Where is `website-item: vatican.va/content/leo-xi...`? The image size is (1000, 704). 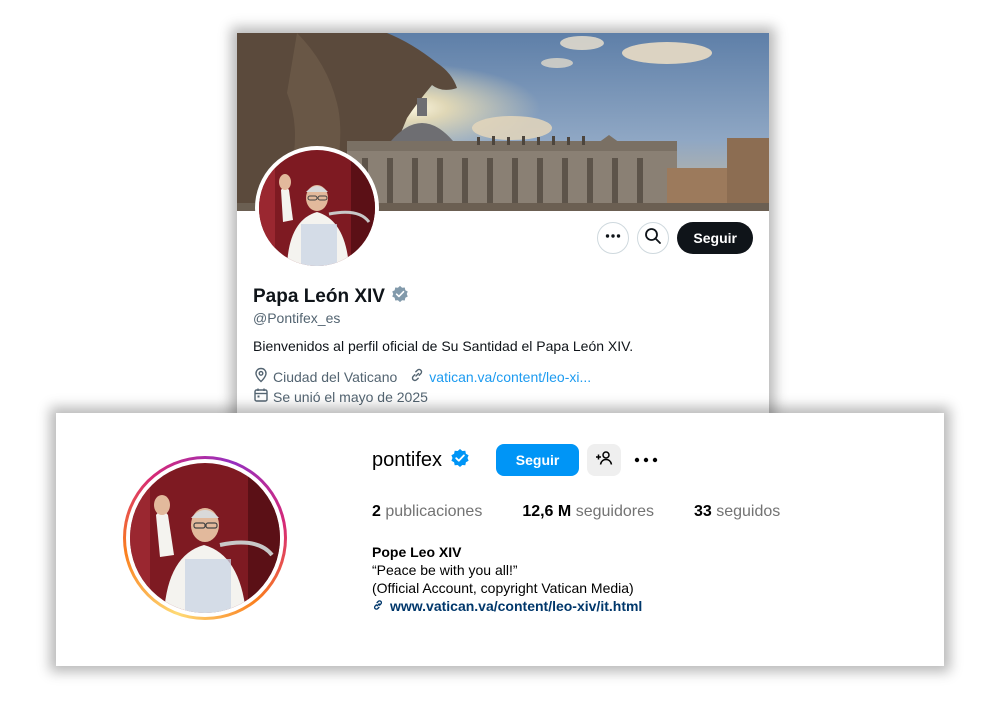 website-item: vatican.va/content/leo-xi... is located at coordinates (500, 376).